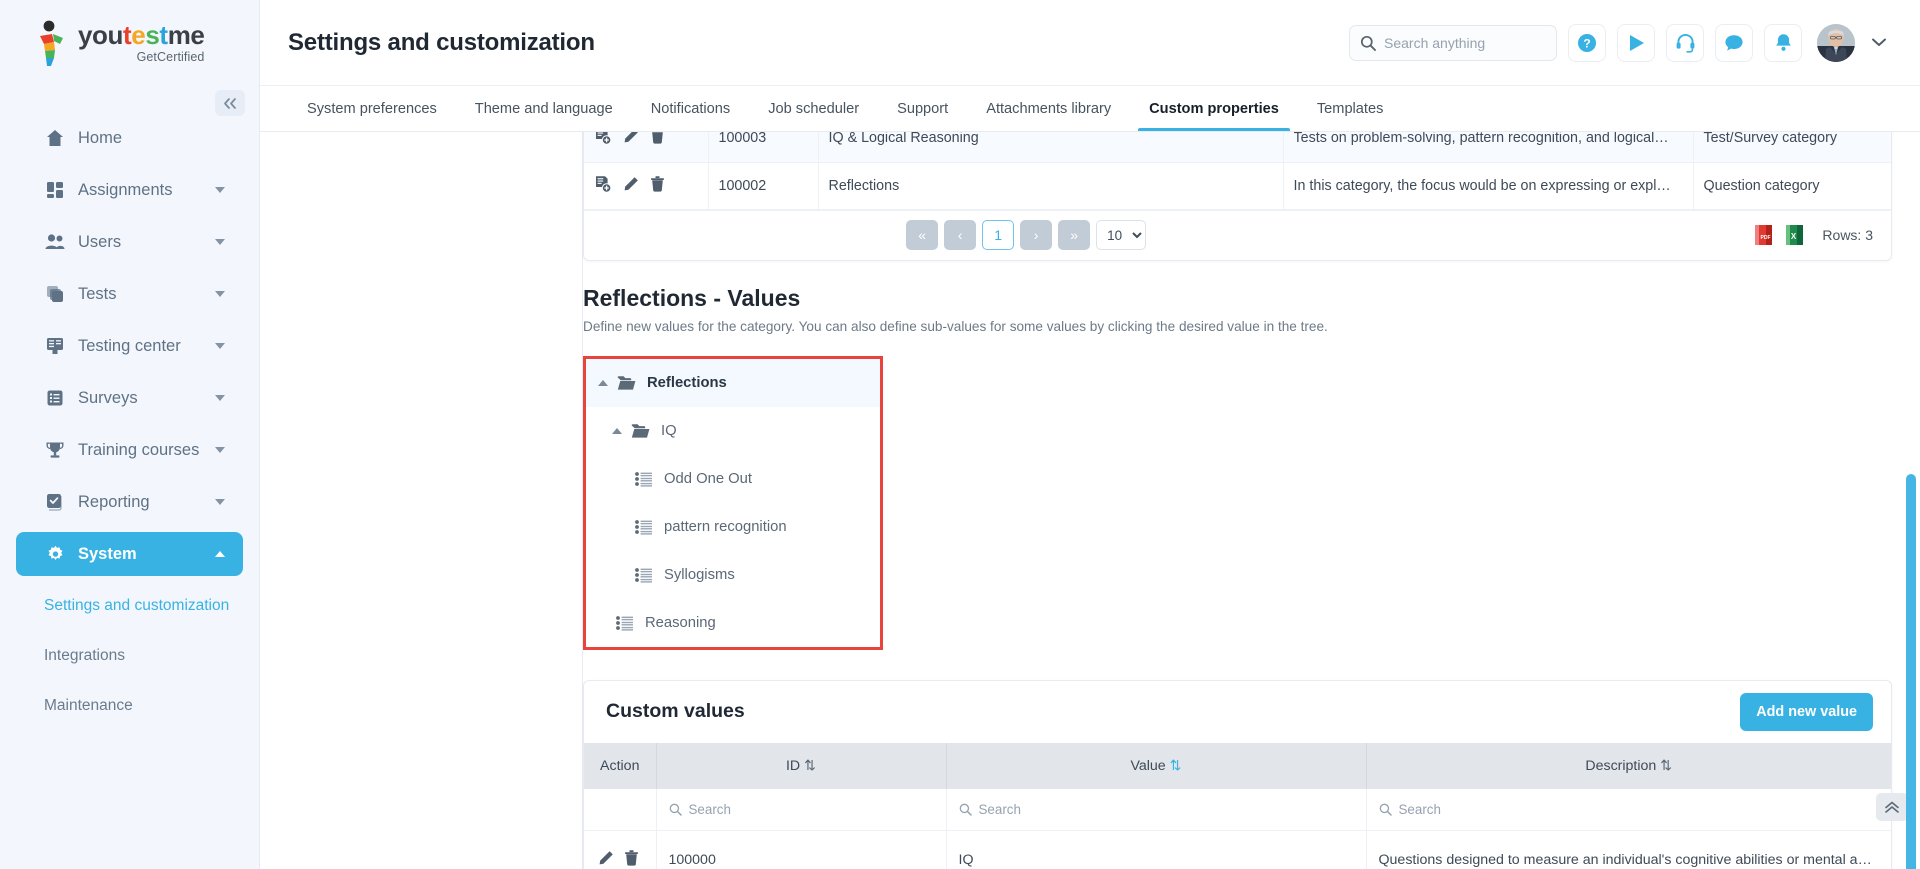 The height and width of the screenshot is (869, 1920). What do you see at coordinates (1783, 42) in the screenshot?
I see `notification-bell-icon` at bounding box center [1783, 42].